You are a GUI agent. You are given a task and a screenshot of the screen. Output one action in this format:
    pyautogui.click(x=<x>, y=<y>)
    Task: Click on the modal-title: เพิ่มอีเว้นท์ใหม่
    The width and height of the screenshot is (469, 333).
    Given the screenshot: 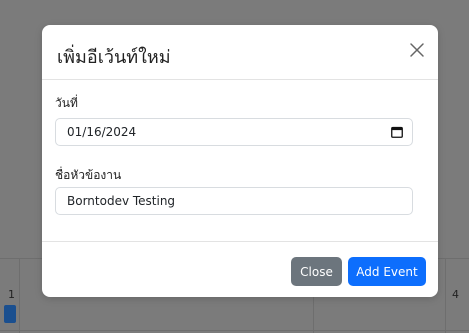 What is the action you would take?
    pyautogui.click(x=114, y=57)
    